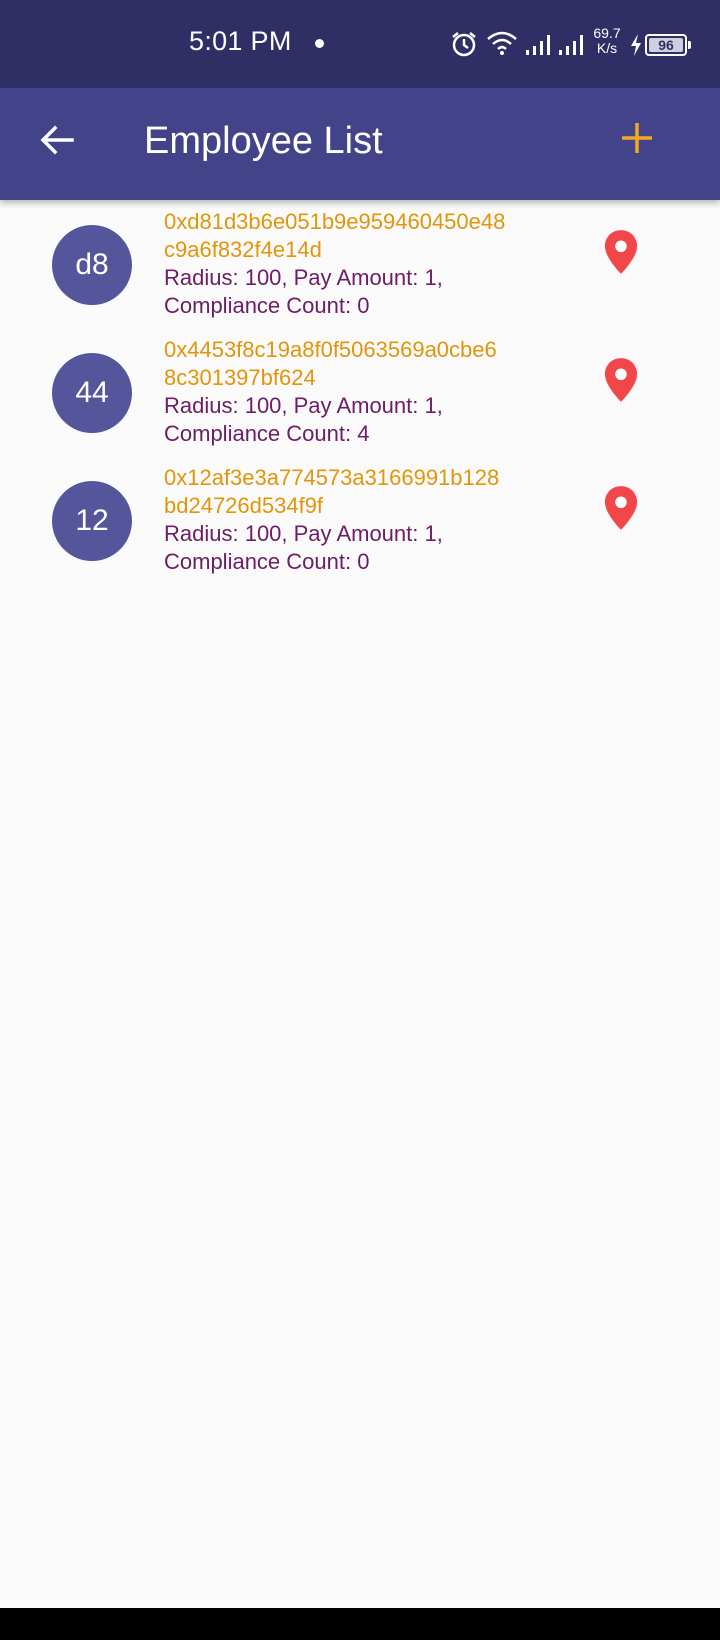  I want to click on employee-details-line-2: Compliance Count: 4, so click(267, 433).